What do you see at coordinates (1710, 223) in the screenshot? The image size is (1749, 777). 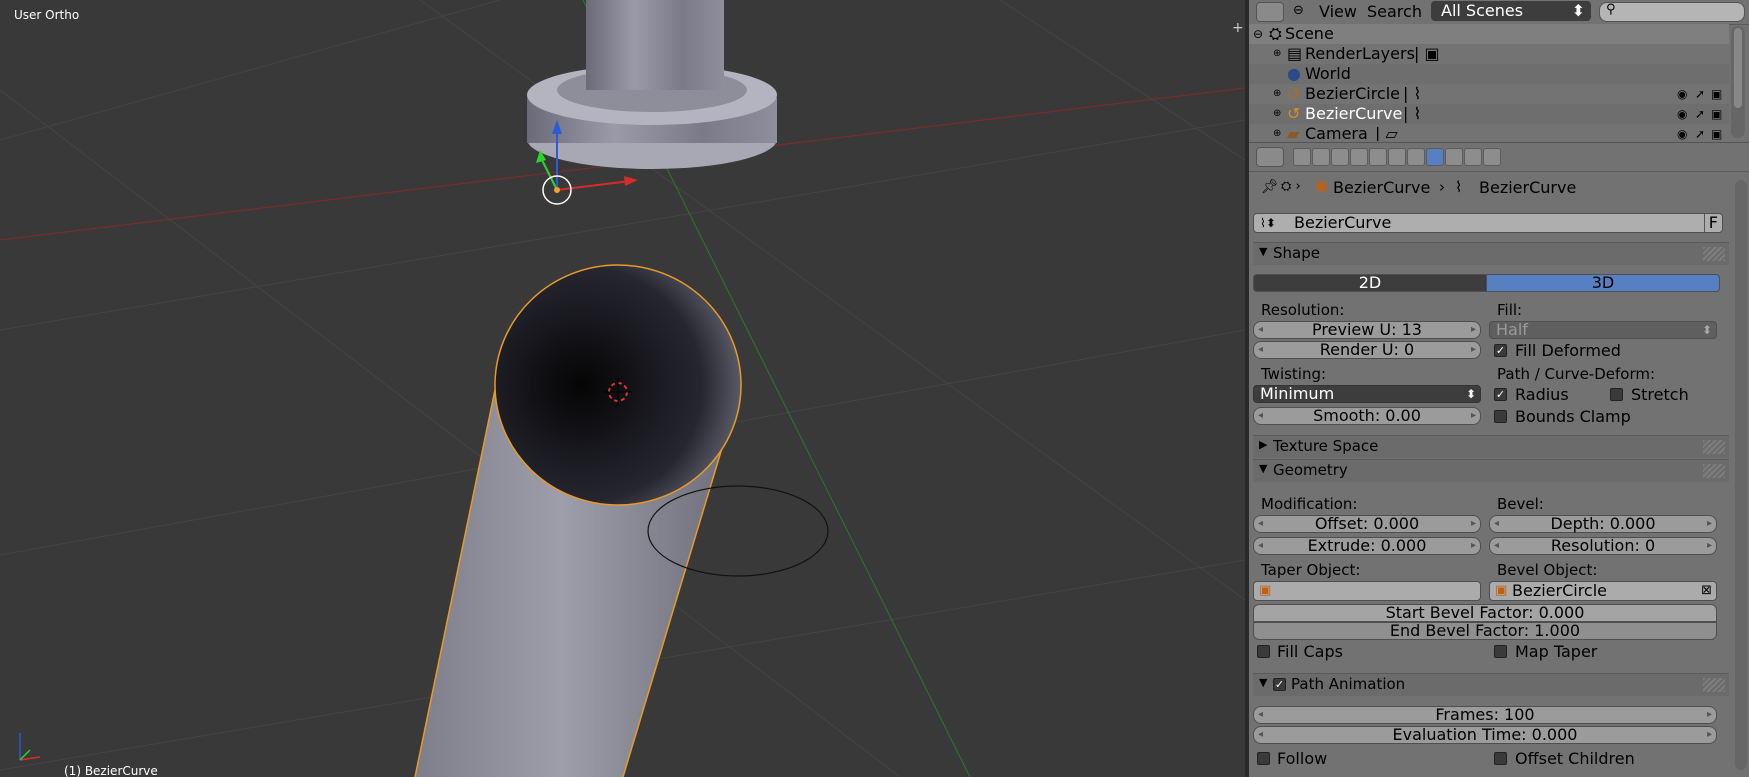 I see `fake-user-button: F` at bounding box center [1710, 223].